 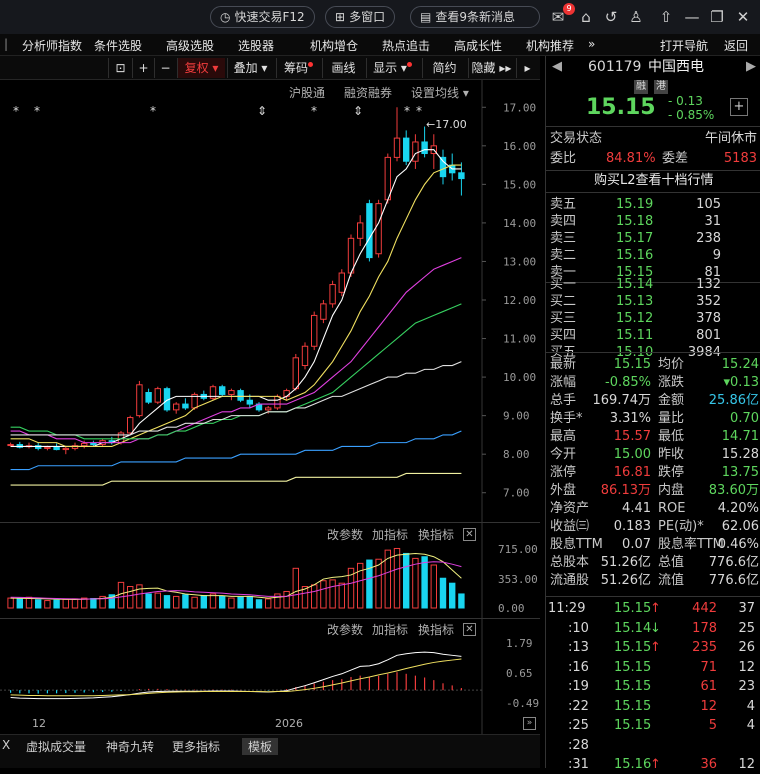 I want to click on stat-row: 股息TTM 0.07 股息率TTM 0.46%, so click(x=653, y=545).